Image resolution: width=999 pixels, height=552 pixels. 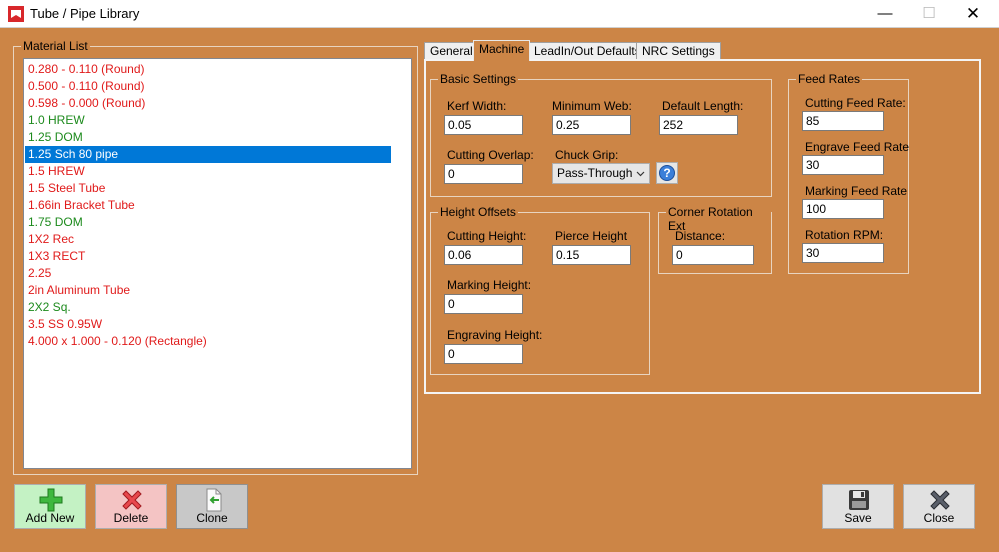 What do you see at coordinates (885, 14) in the screenshot?
I see `minimize-button: —` at bounding box center [885, 14].